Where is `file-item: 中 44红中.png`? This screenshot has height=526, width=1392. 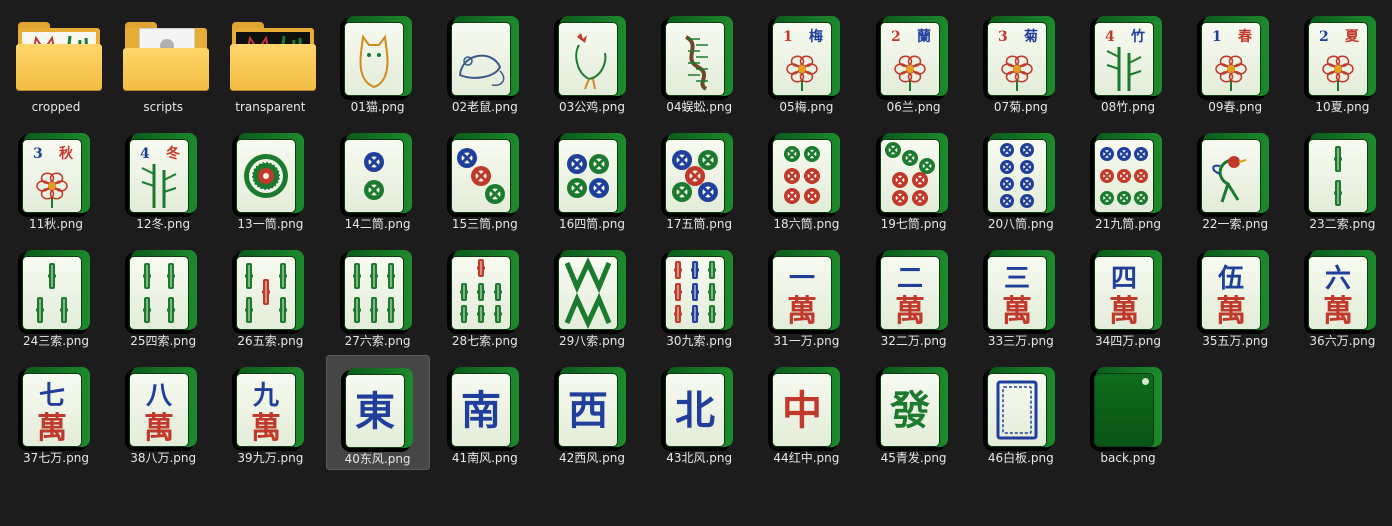 file-item: 中 44红中.png is located at coordinates (806, 412).